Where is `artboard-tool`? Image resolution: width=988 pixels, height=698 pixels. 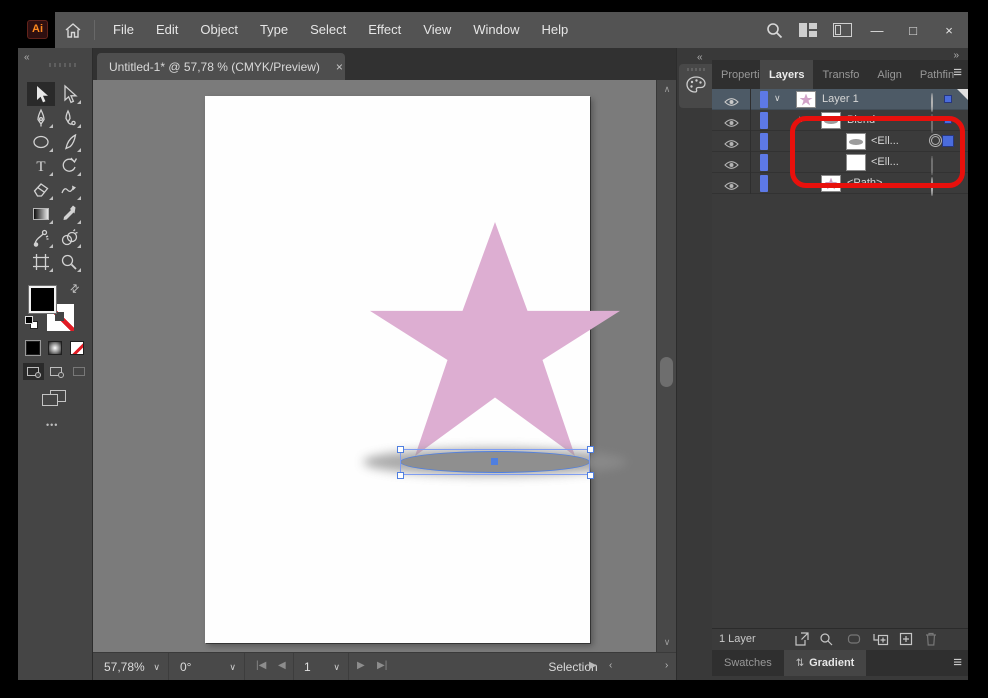
artboard-tool is located at coordinates (41, 262).